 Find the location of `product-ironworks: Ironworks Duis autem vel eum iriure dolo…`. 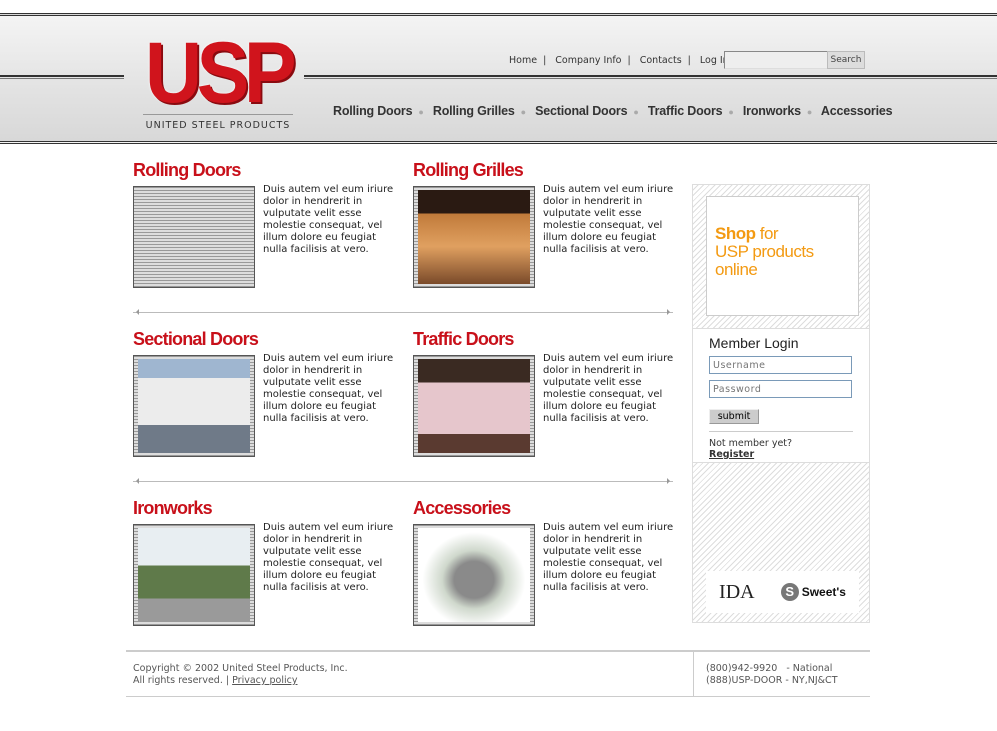

product-ironworks: Ironworks Duis autem vel eum iriure dolo… is located at coordinates (268, 562).